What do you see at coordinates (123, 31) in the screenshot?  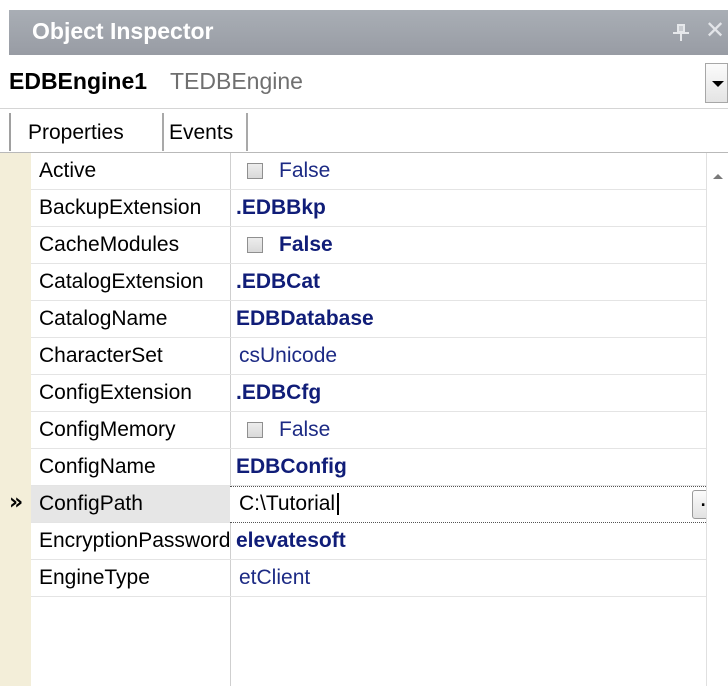 I see `window-title: Object Inspector` at bounding box center [123, 31].